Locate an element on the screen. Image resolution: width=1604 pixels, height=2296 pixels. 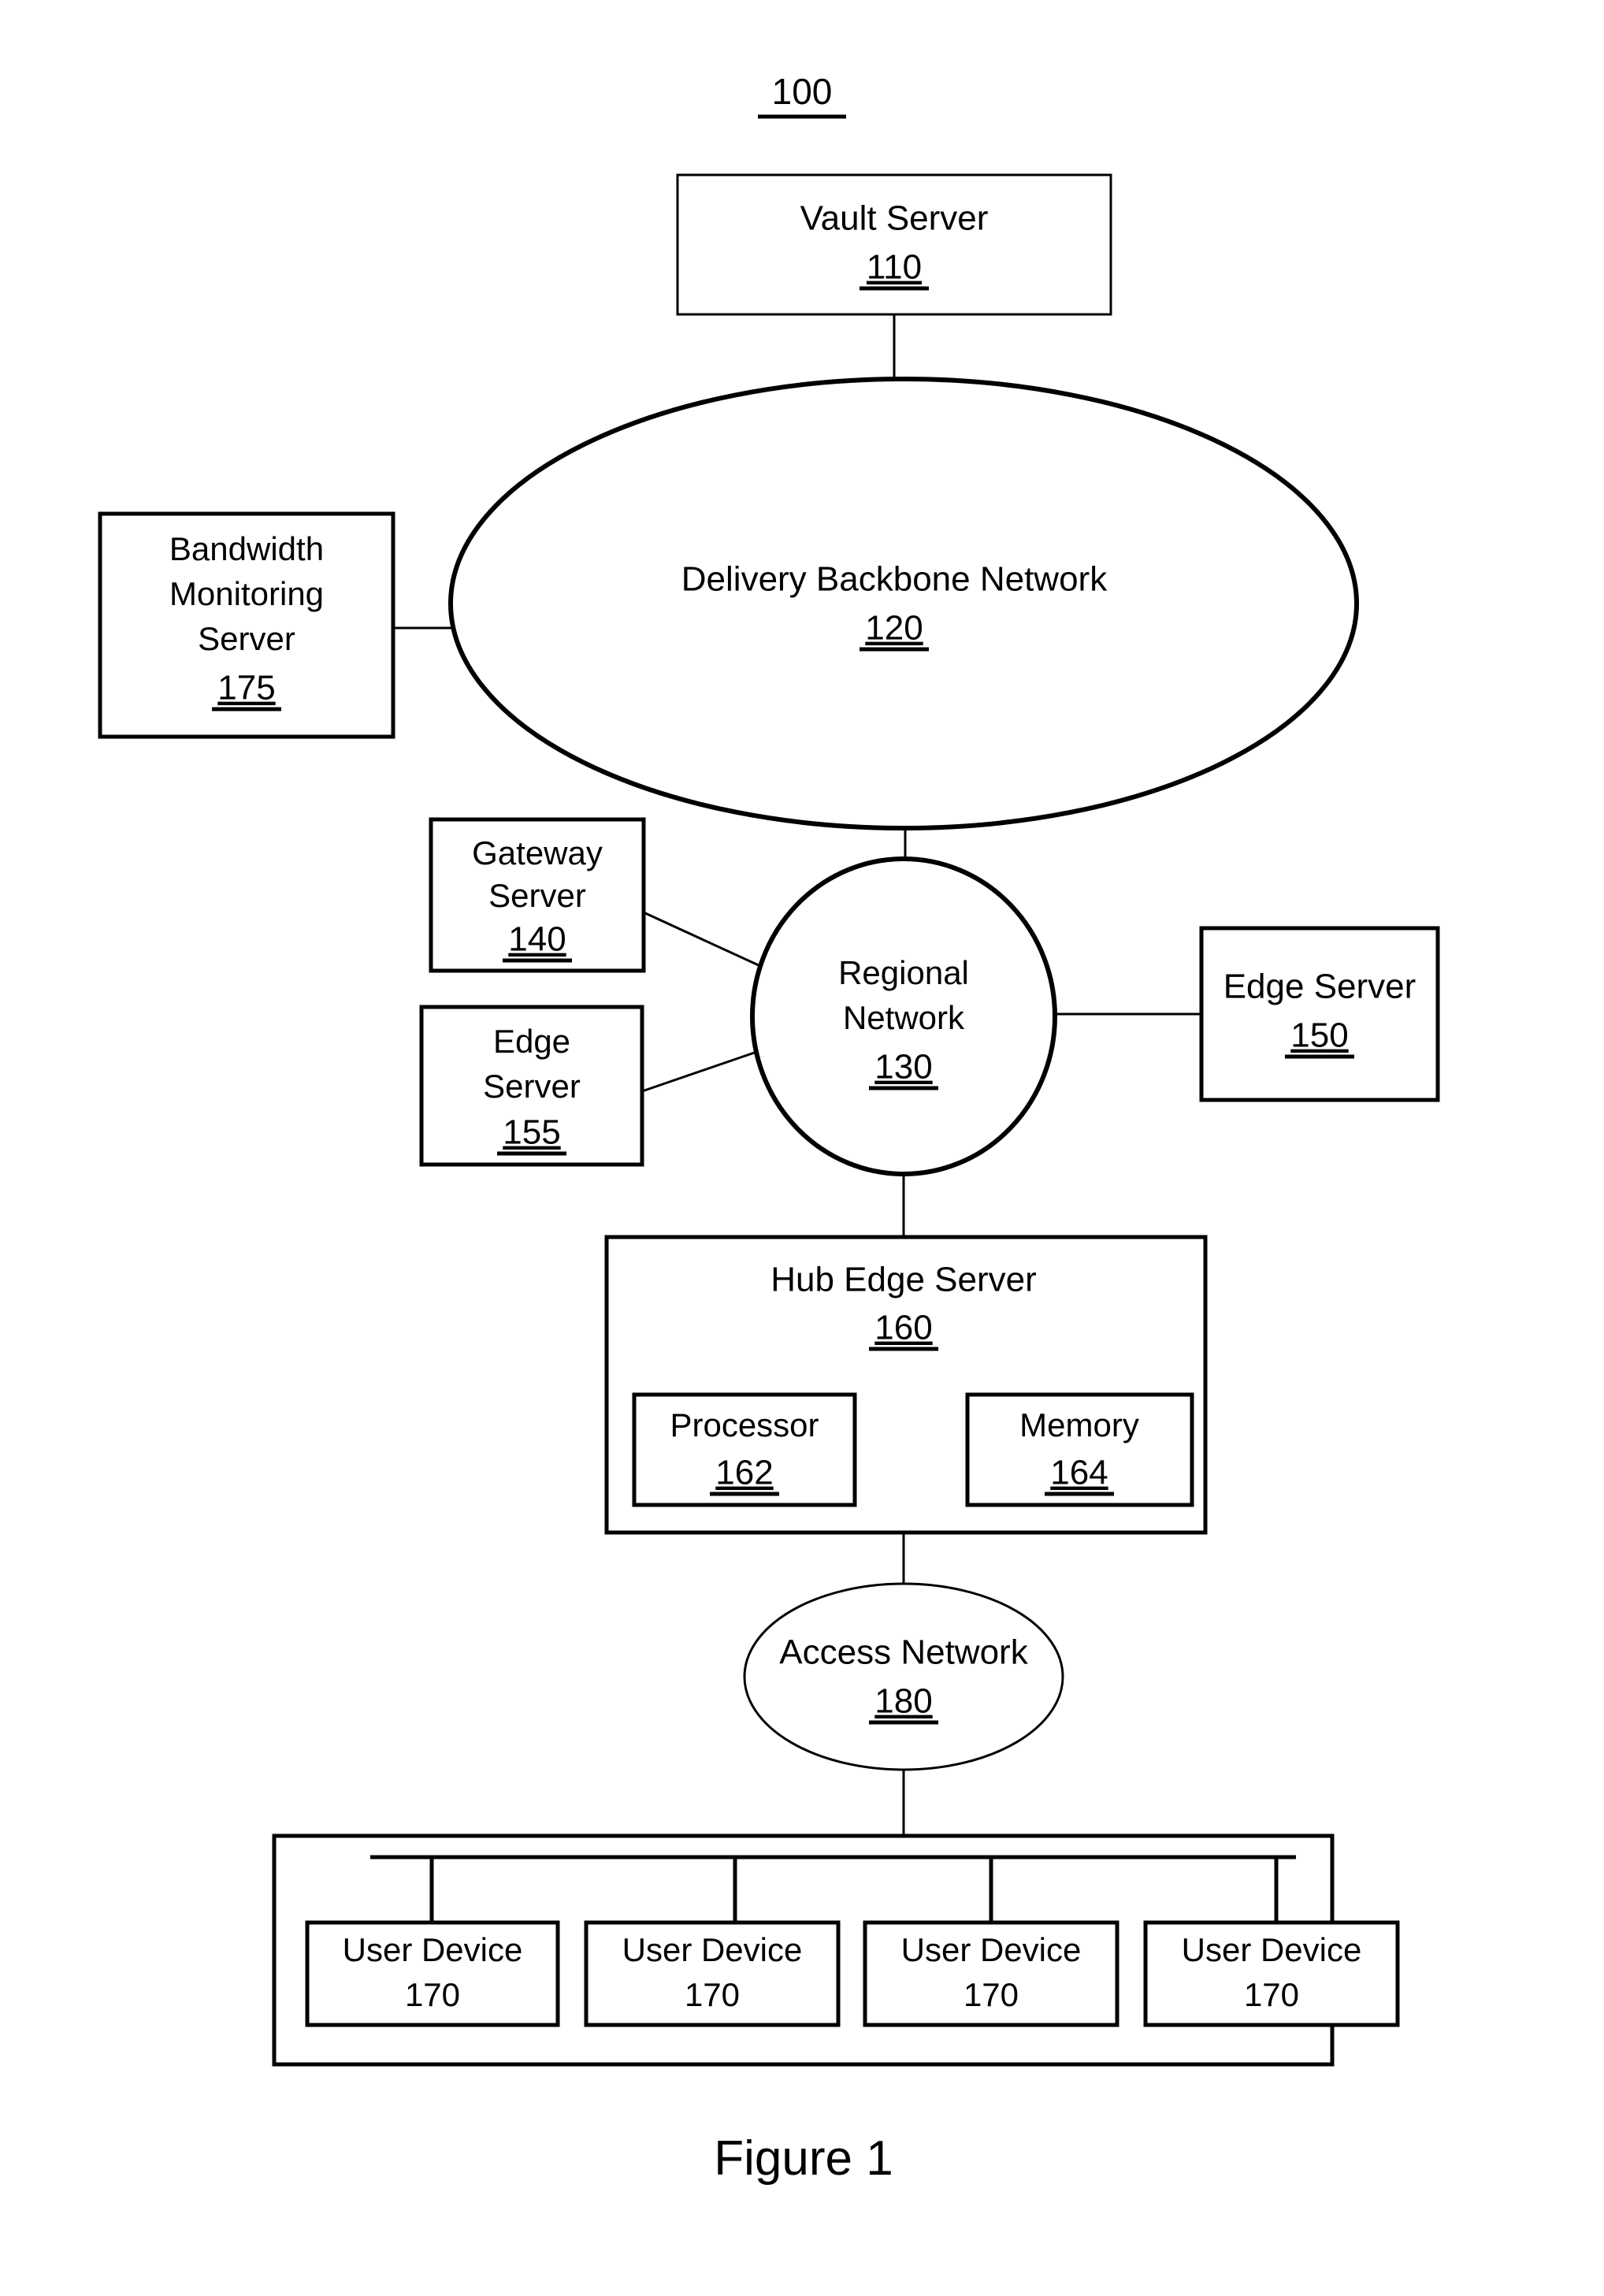
node-delivery-backbone-network: Delivery Backbone Network 120 is located at coordinates (904, 603).